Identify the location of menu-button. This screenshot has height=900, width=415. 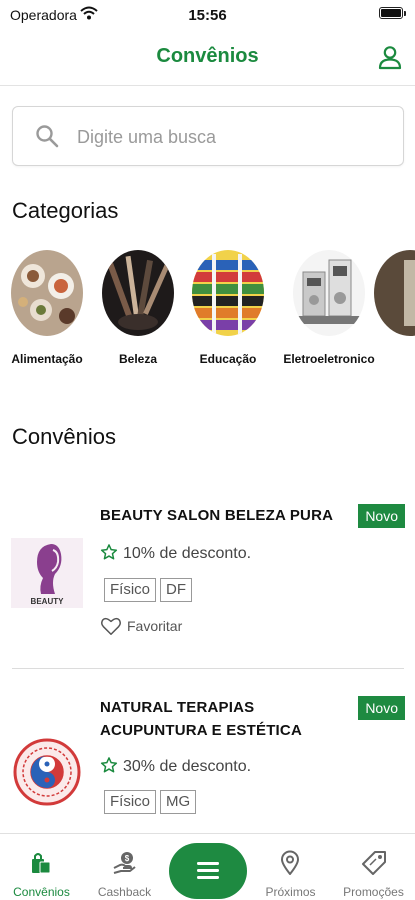
(208, 871).